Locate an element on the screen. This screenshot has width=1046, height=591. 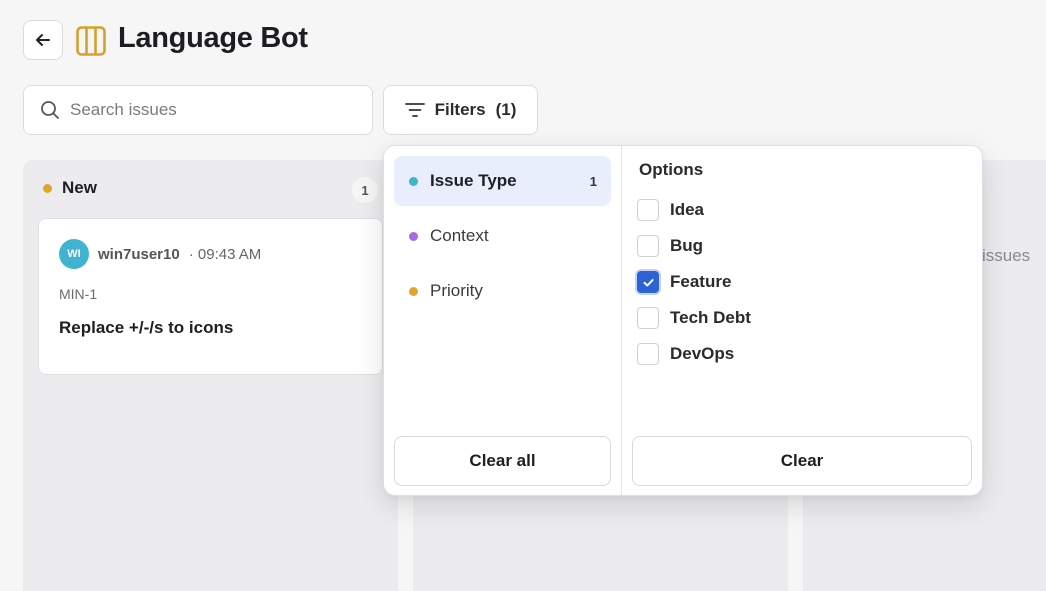
column-header: New is located at coordinates (70, 188).